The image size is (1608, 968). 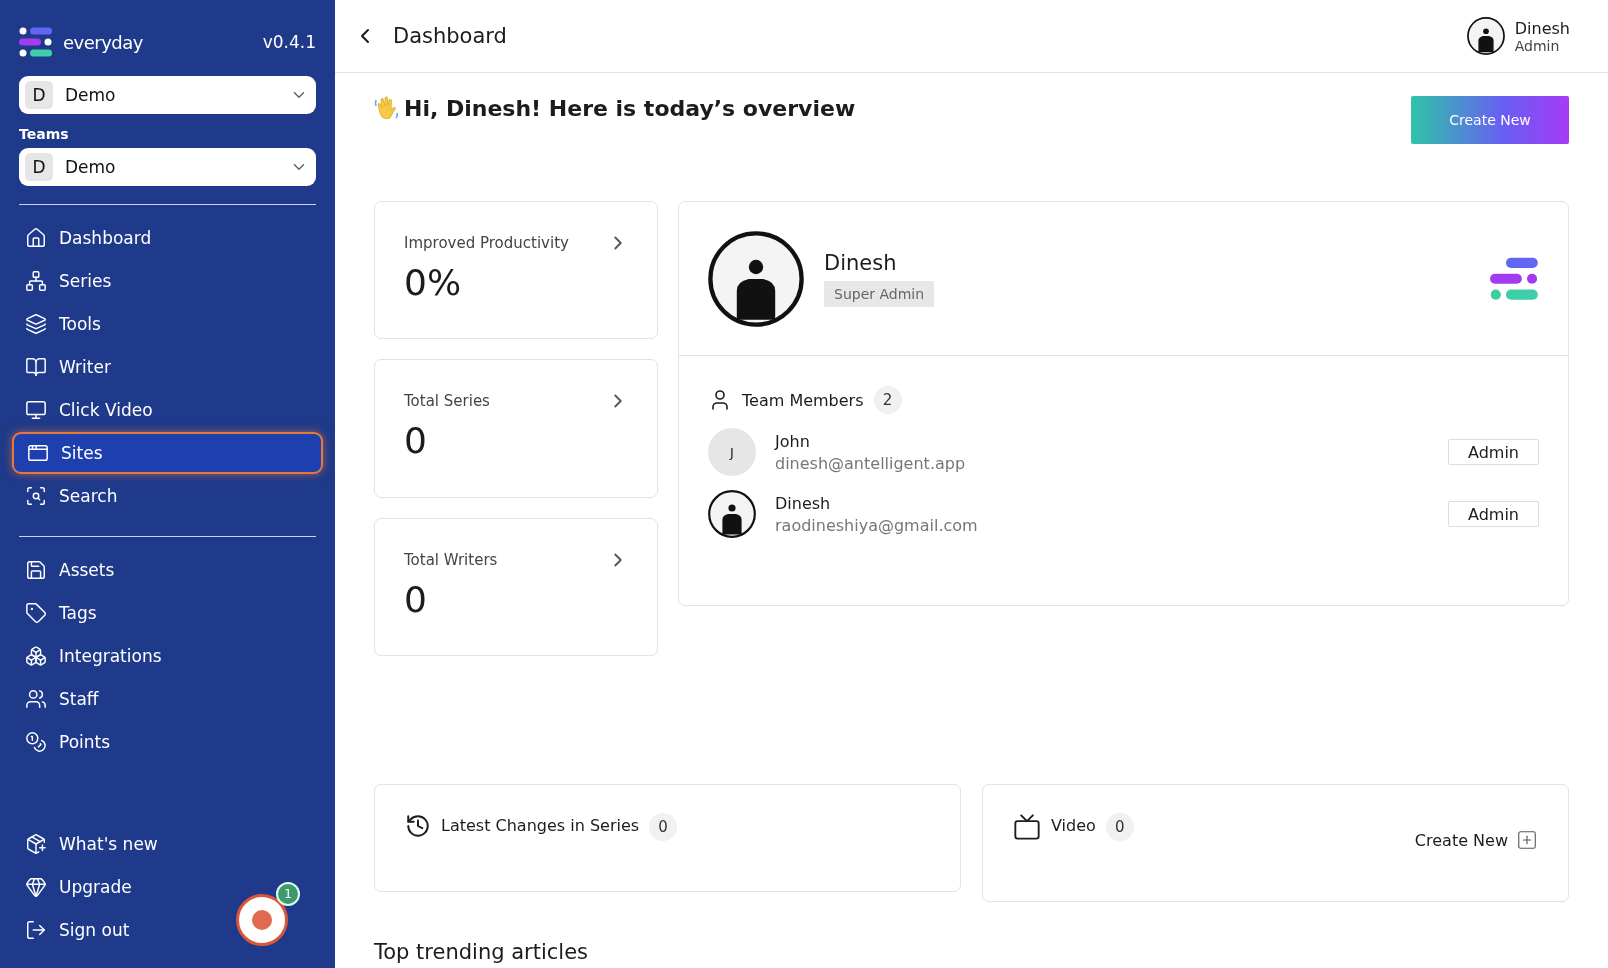 What do you see at coordinates (450, 36) in the screenshot?
I see `page-title: Dashboard` at bounding box center [450, 36].